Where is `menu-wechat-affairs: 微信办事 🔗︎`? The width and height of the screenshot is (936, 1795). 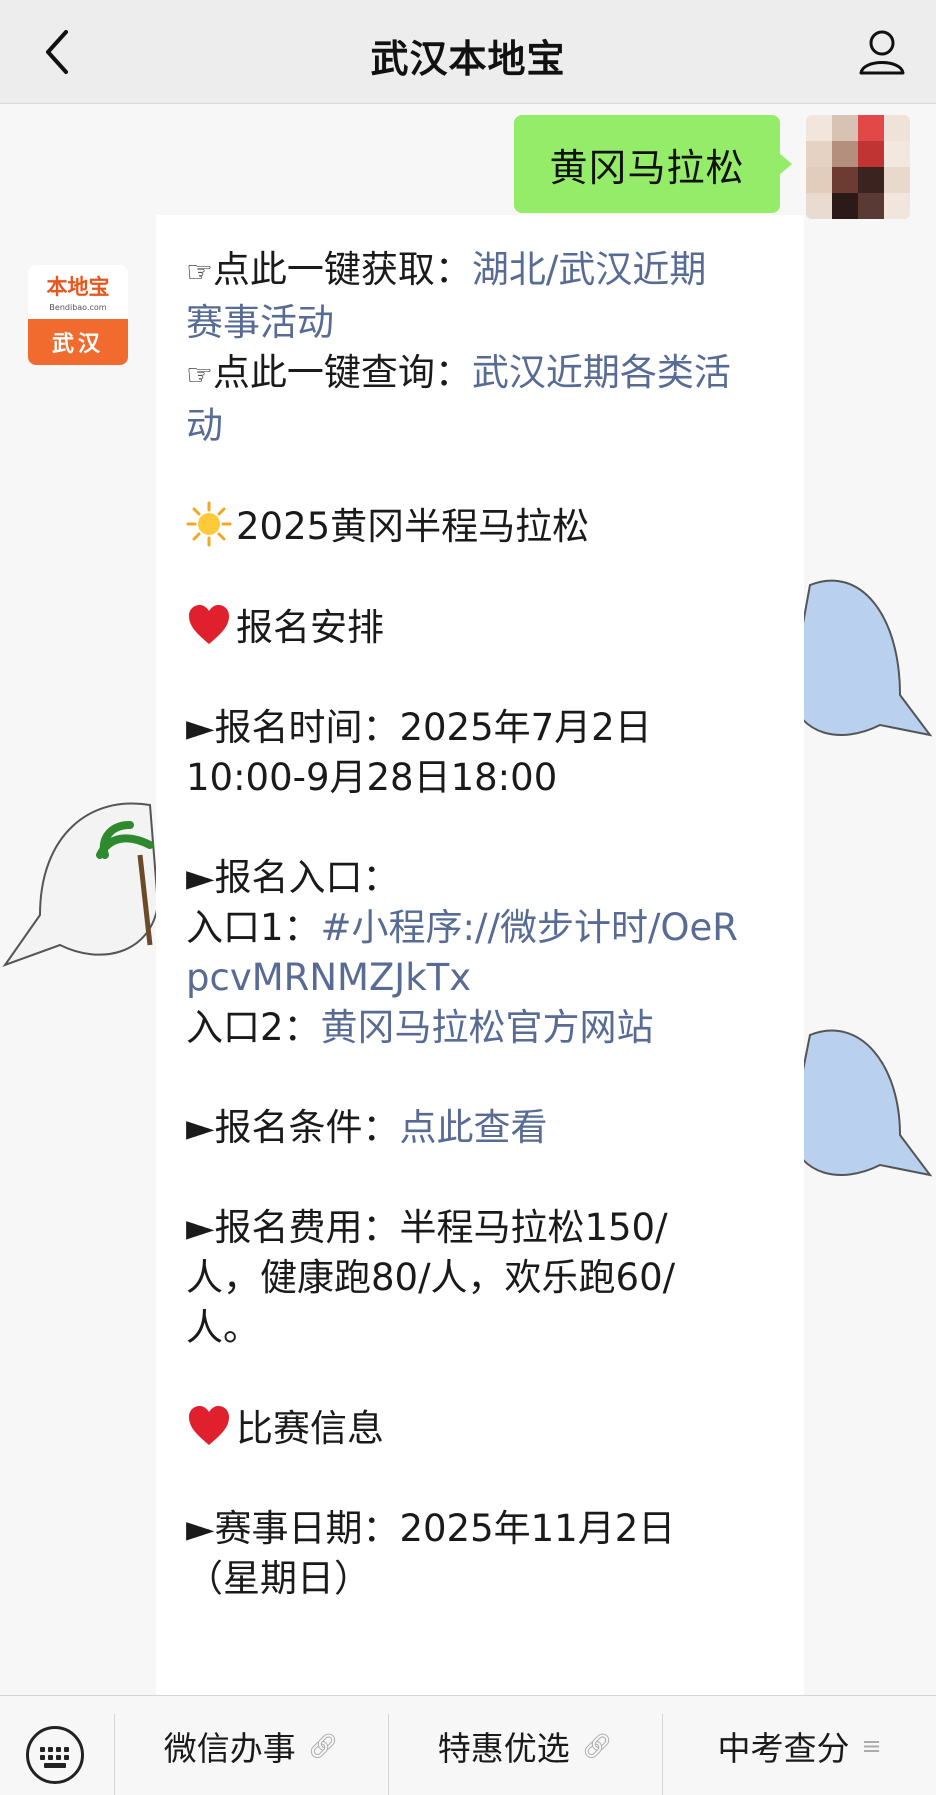 menu-wechat-affairs: 微信办事 🔗︎ is located at coordinates (251, 1745).